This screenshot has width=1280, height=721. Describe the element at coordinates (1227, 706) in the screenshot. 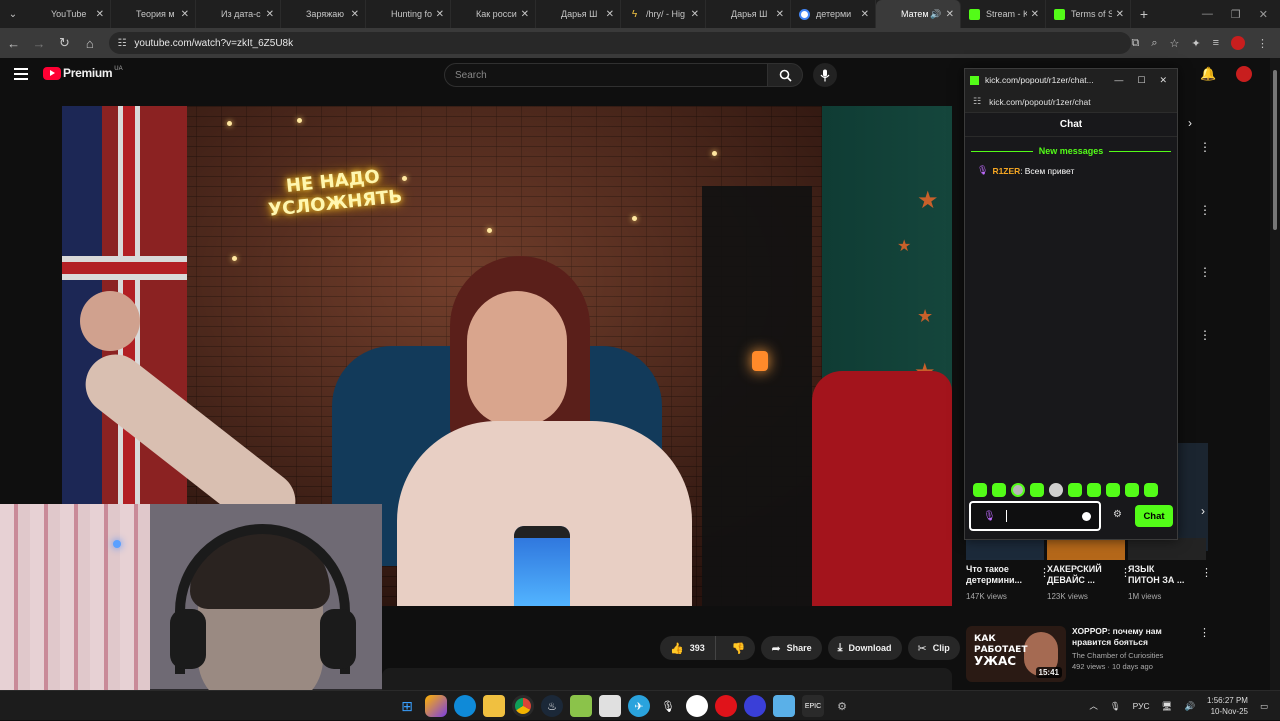

I see `taskbar-clock: 1:56:27 PM 10-Nov-25` at that location.